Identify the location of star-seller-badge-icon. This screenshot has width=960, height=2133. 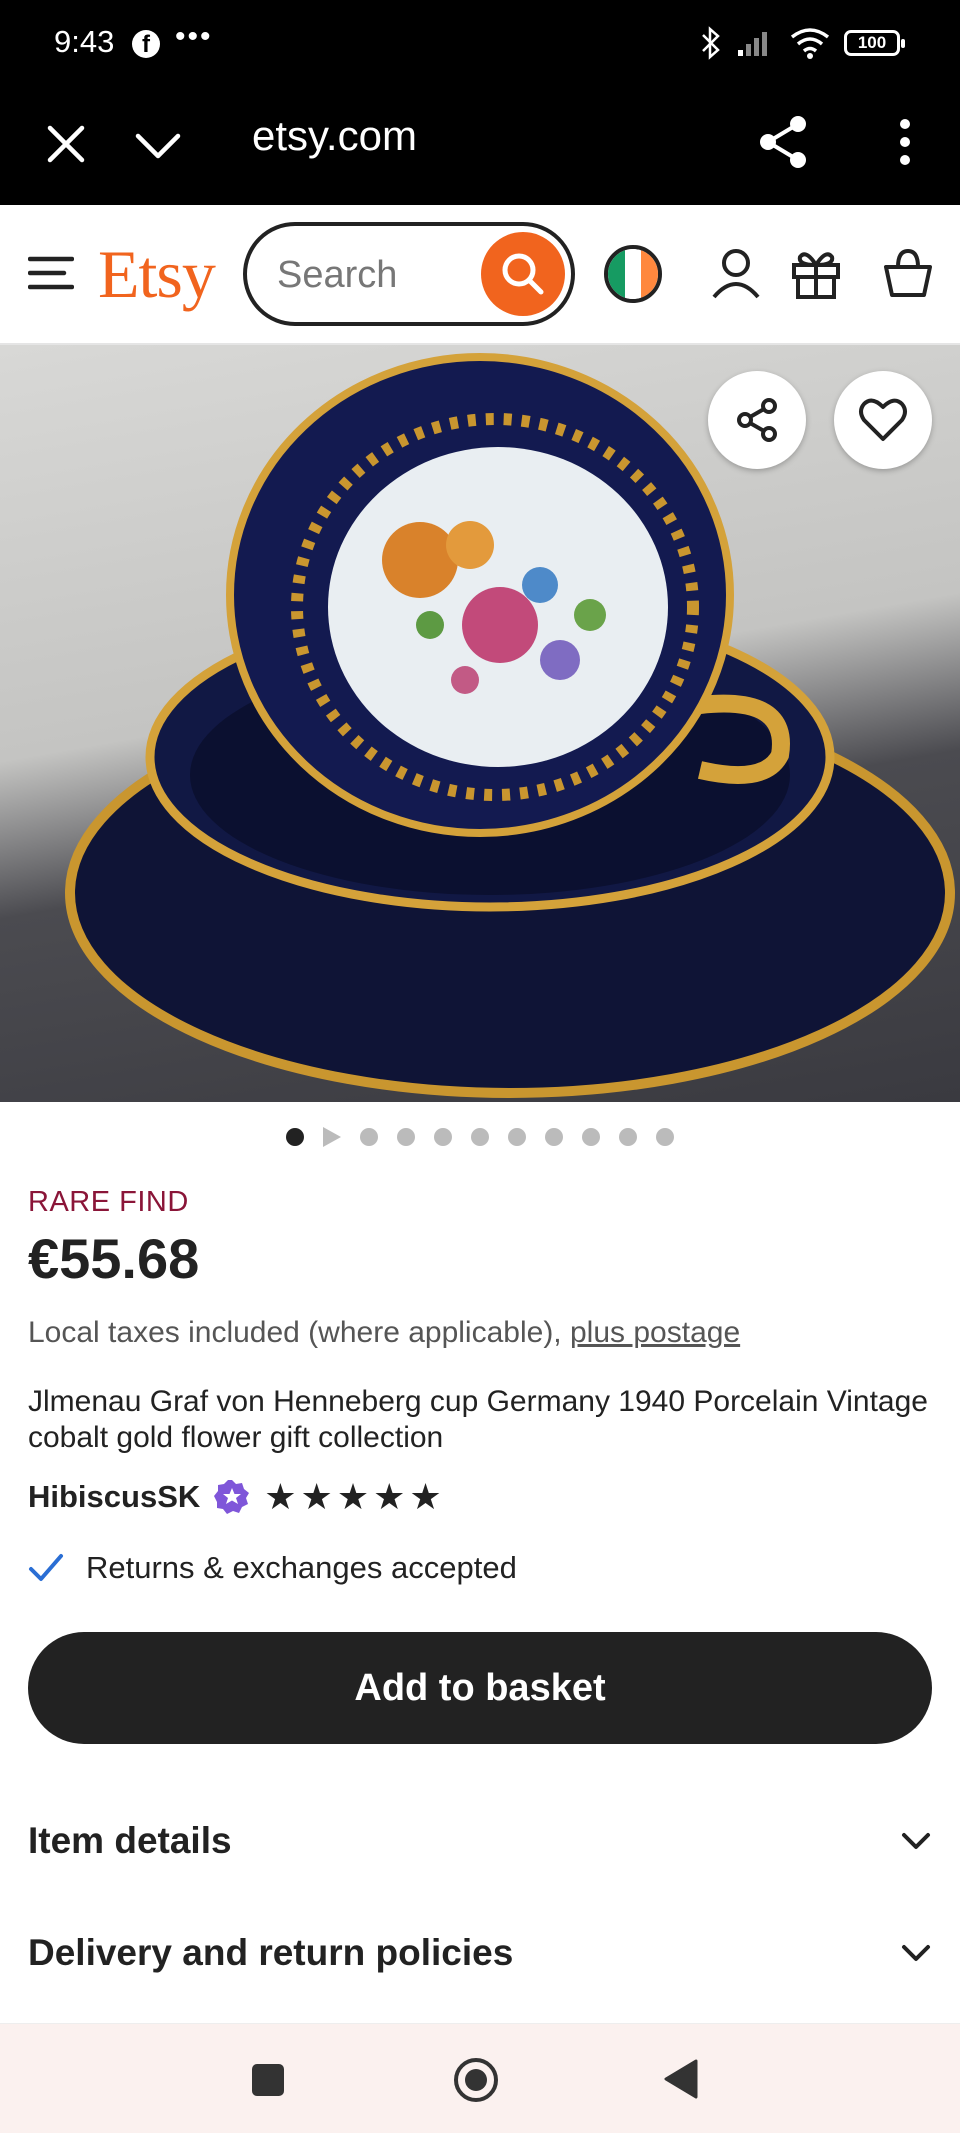
(232, 1497).